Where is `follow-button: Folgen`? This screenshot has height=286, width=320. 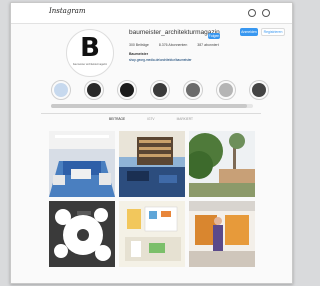
follow-button: Folgen is located at coordinates (214, 36).